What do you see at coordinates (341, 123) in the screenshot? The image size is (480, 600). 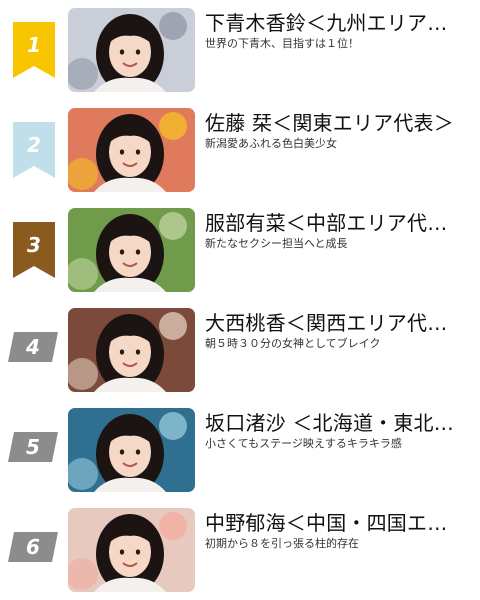 I see `member-title: 佐藤 栞＜関東エリア代表＞` at bounding box center [341, 123].